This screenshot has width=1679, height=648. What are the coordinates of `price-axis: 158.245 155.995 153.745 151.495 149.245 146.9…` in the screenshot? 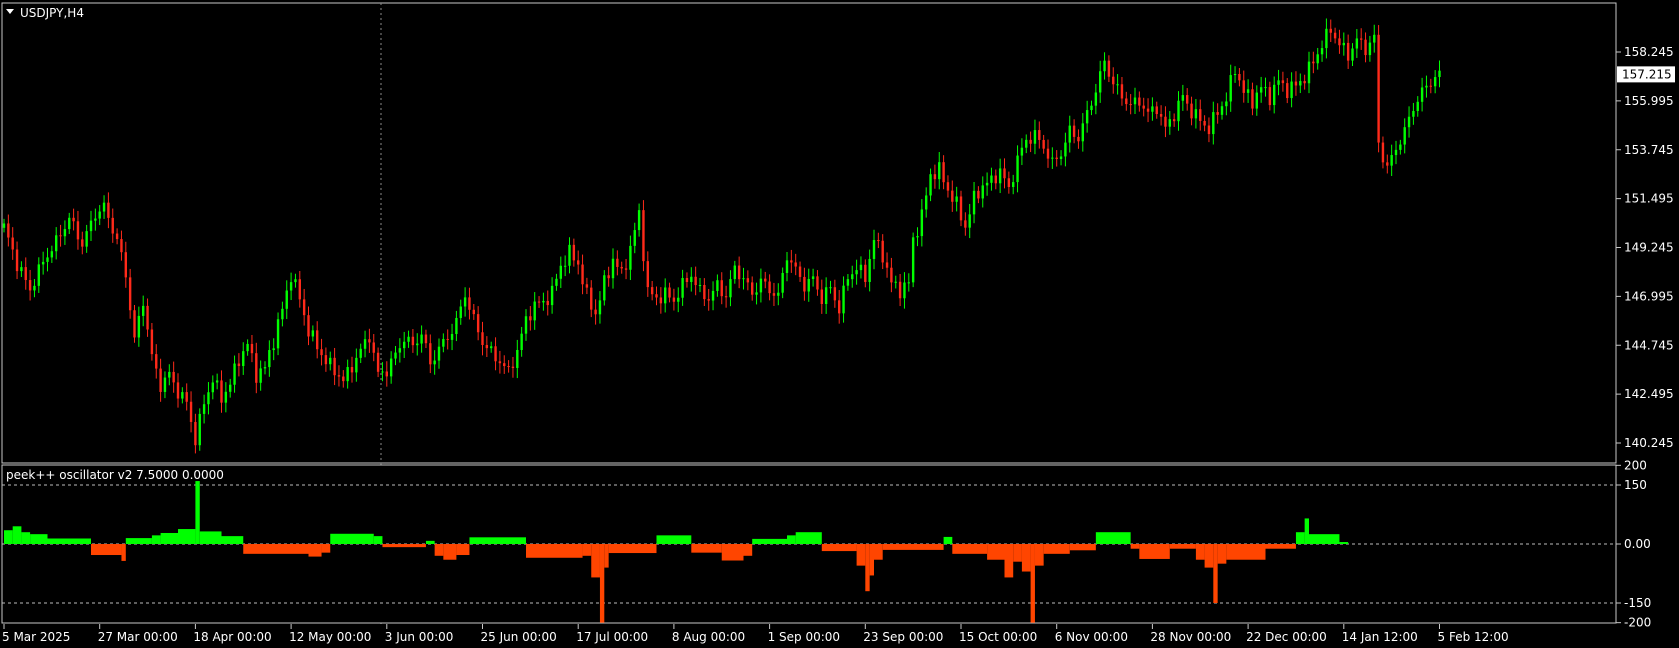 It's located at (1645, 247).